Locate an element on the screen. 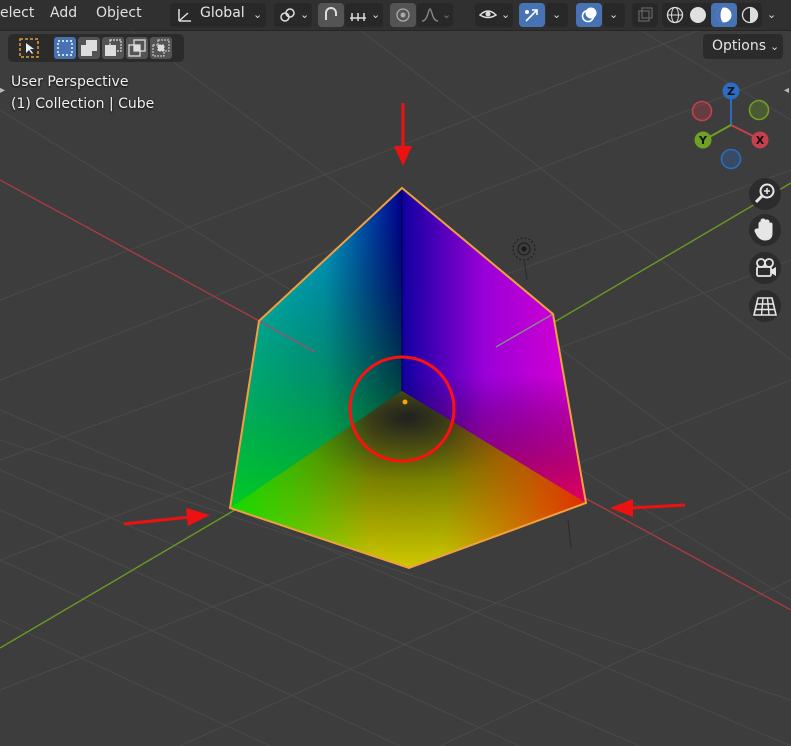 Image resolution: width=791 pixels, height=746 pixels. mode-new-button is located at coordinates (65, 48).